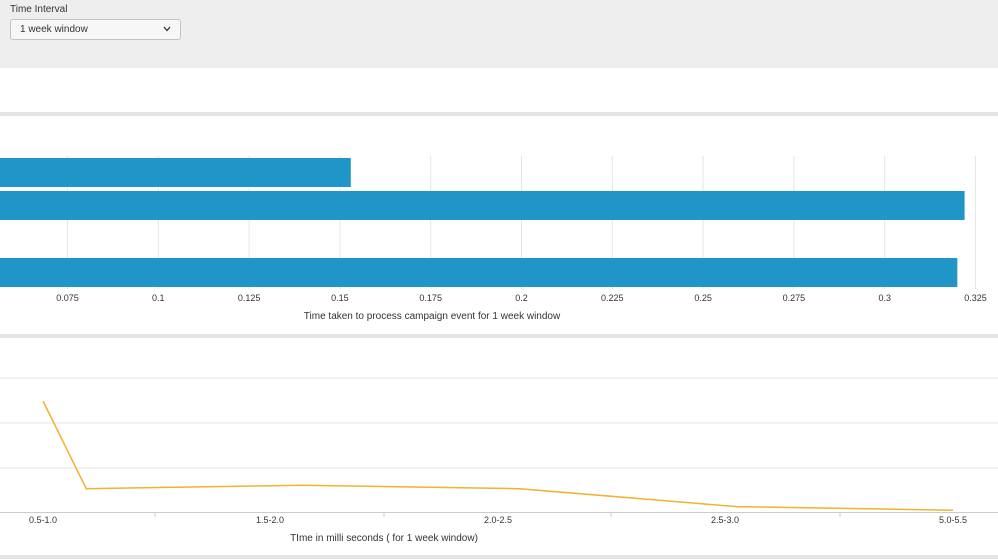  I want to click on chevron-down-icon, so click(167, 29).